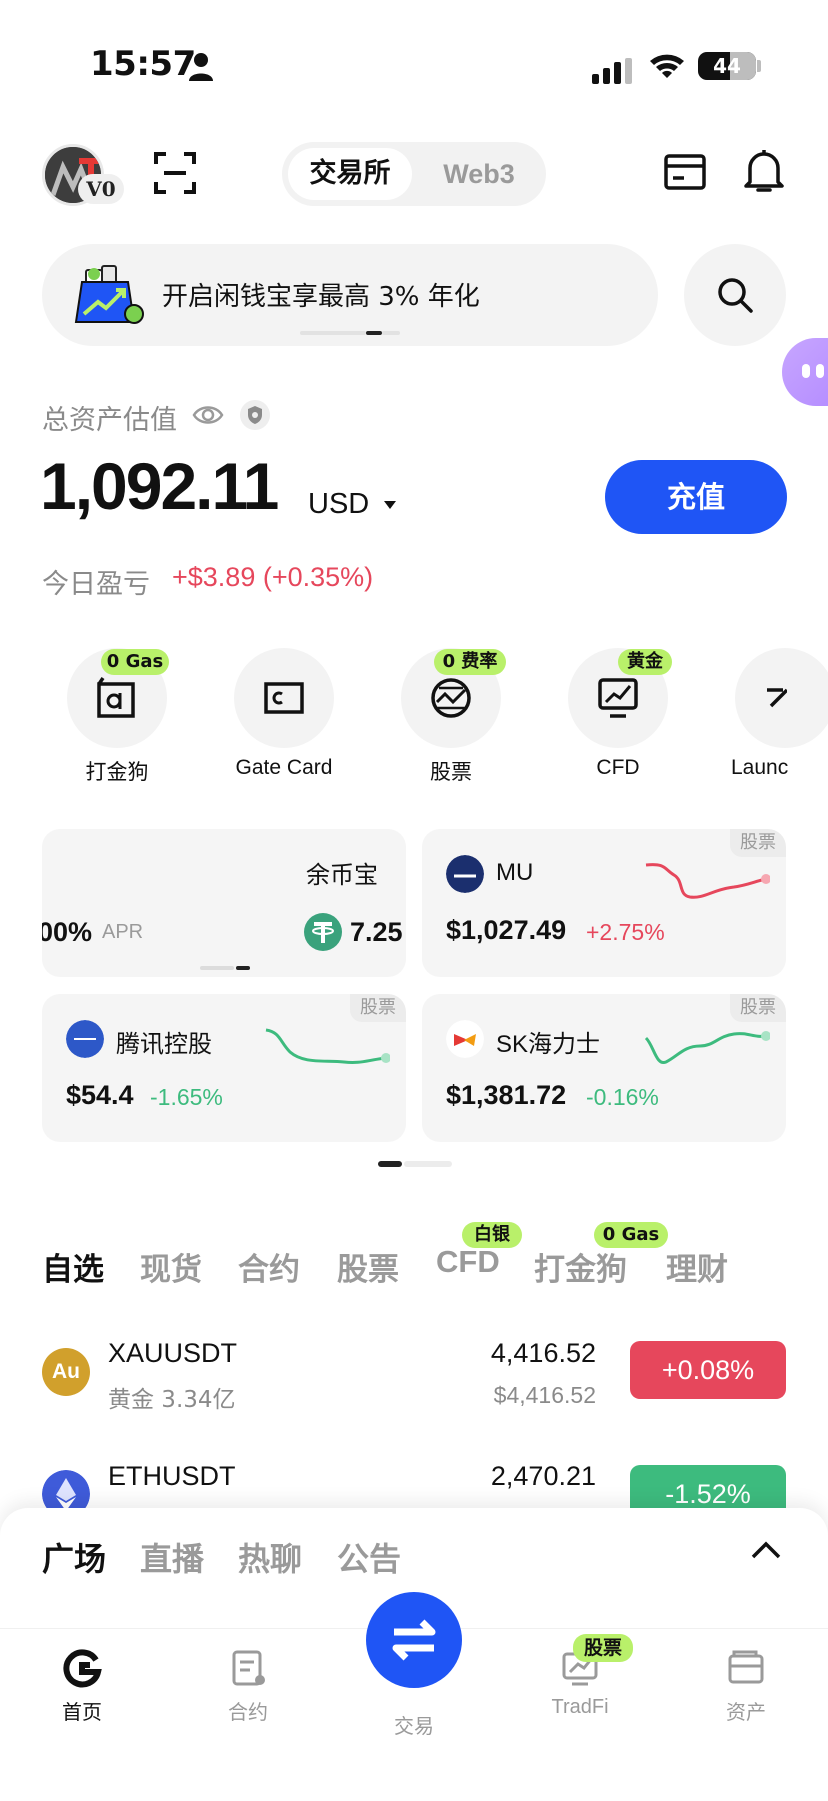  What do you see at coordinates (96, 584) in the screenshot?
I see `today-pnl-label: 今日盈亏` at bounding box center [96, 584].